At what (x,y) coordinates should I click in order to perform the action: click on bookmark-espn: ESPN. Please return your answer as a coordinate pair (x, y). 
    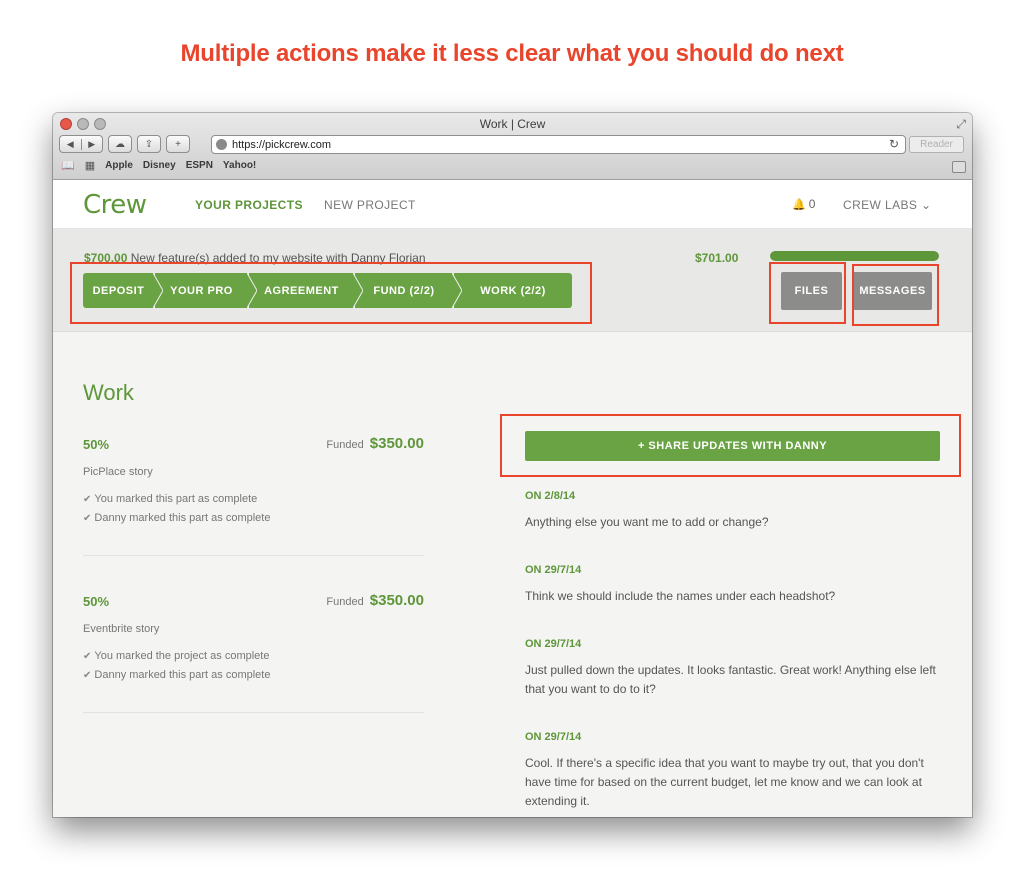
    Looking at the image, I should click on (199, 165).